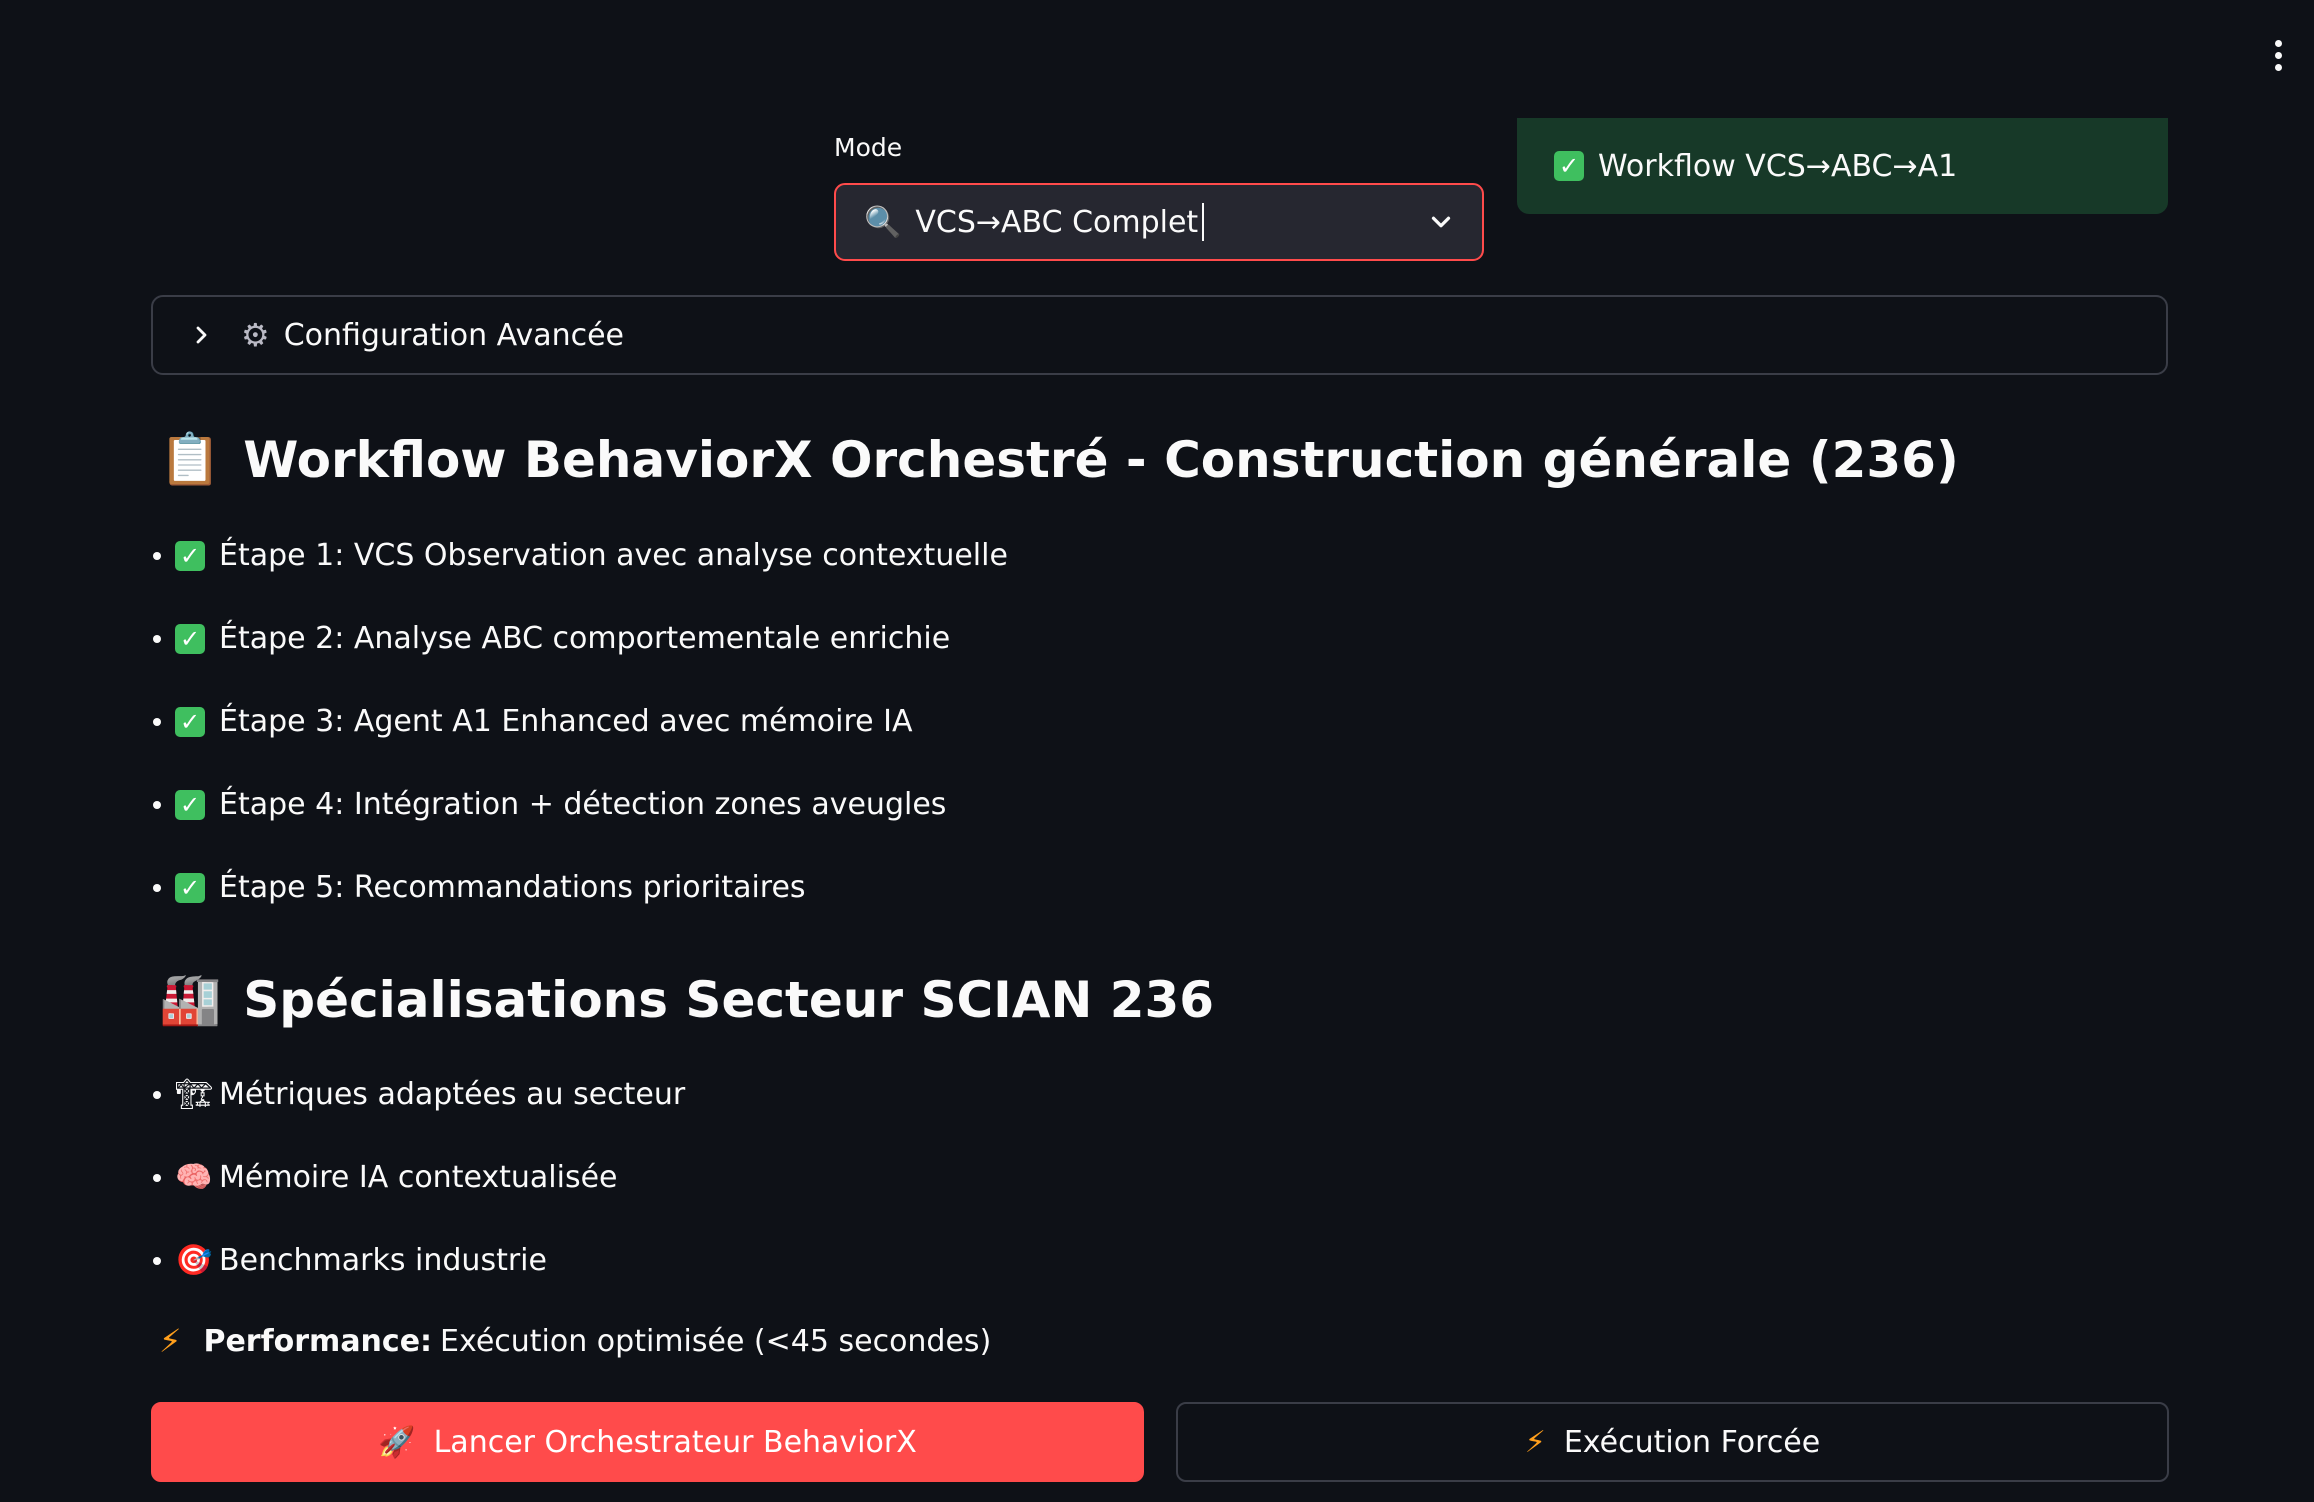  What do you see at coordinates (1778, 166) in the screenshot?
I see `status-message: Workflow VCS→ABC→A1` at bounding box center [1778, 166].